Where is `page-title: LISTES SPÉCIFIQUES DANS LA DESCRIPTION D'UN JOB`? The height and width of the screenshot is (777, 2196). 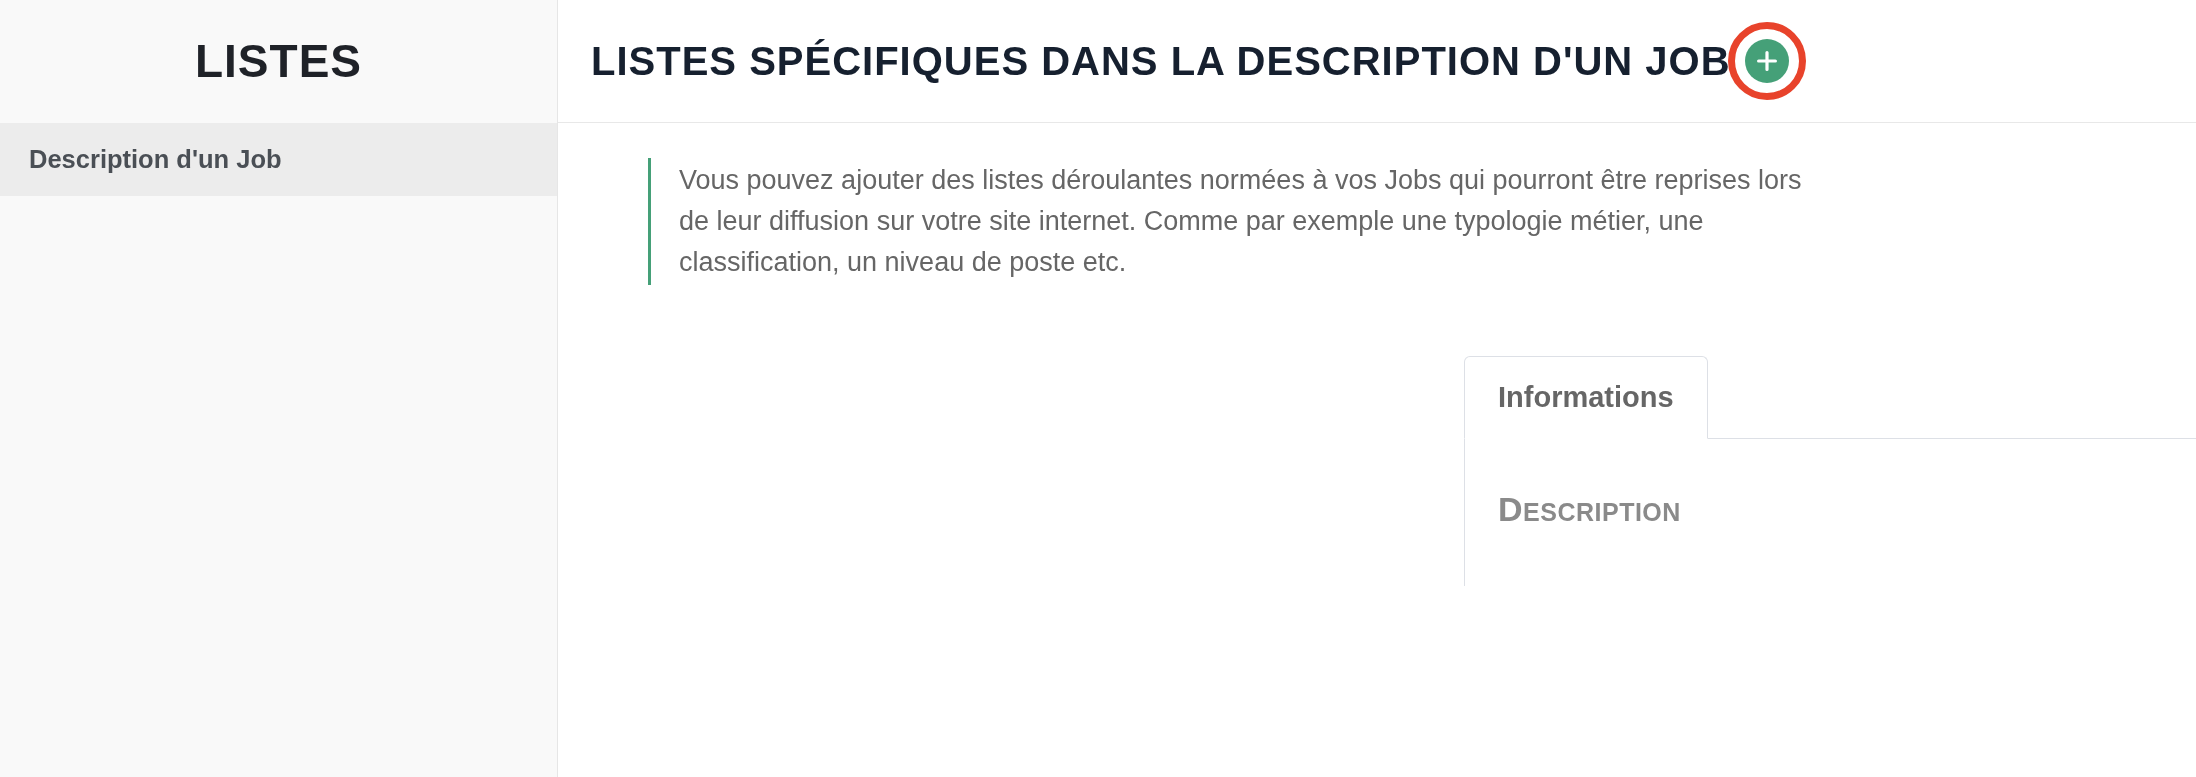 page-title: LISTES SPÉCIFIQUES DANS LA DESCRIPTION D'UN JOB is located at coordinates (1161, 61).